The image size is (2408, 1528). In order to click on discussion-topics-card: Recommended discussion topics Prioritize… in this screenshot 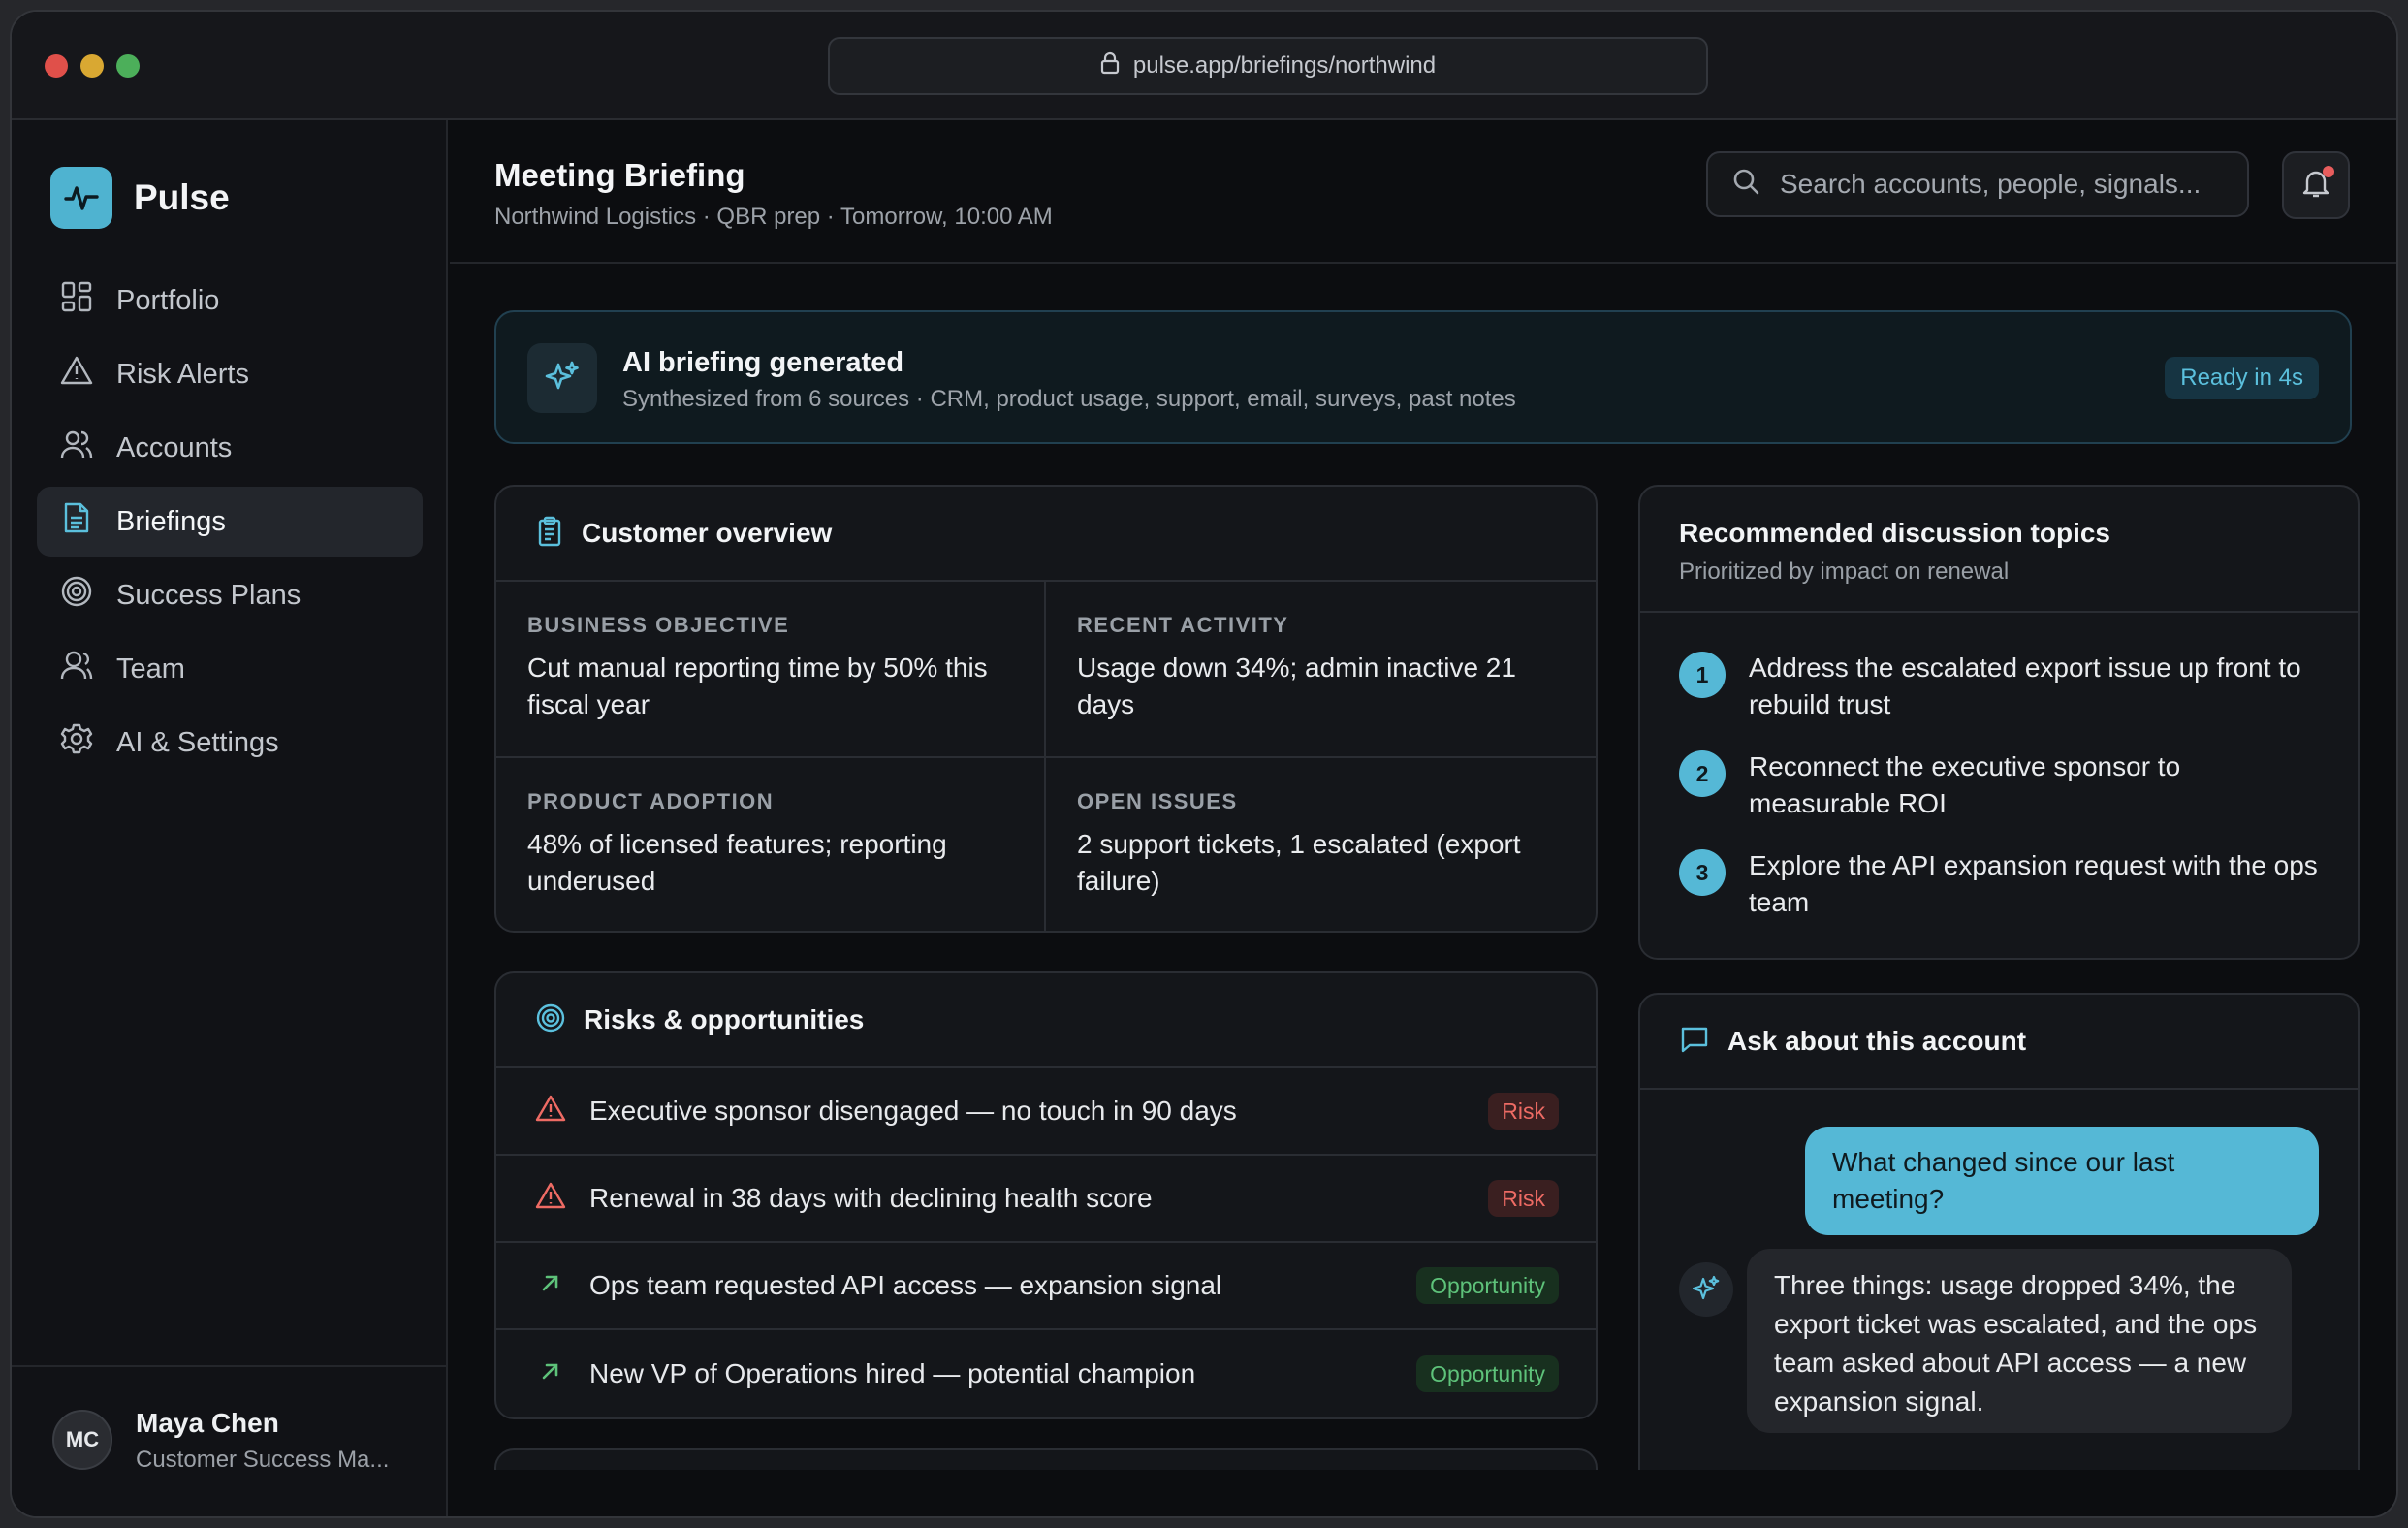, I will do `click(1999, 722)`.